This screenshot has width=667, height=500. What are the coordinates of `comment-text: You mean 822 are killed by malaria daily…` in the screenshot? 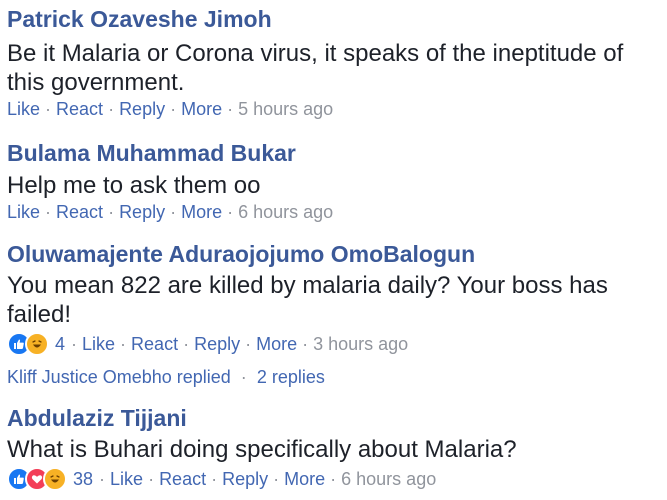 It's located at (307, 300).